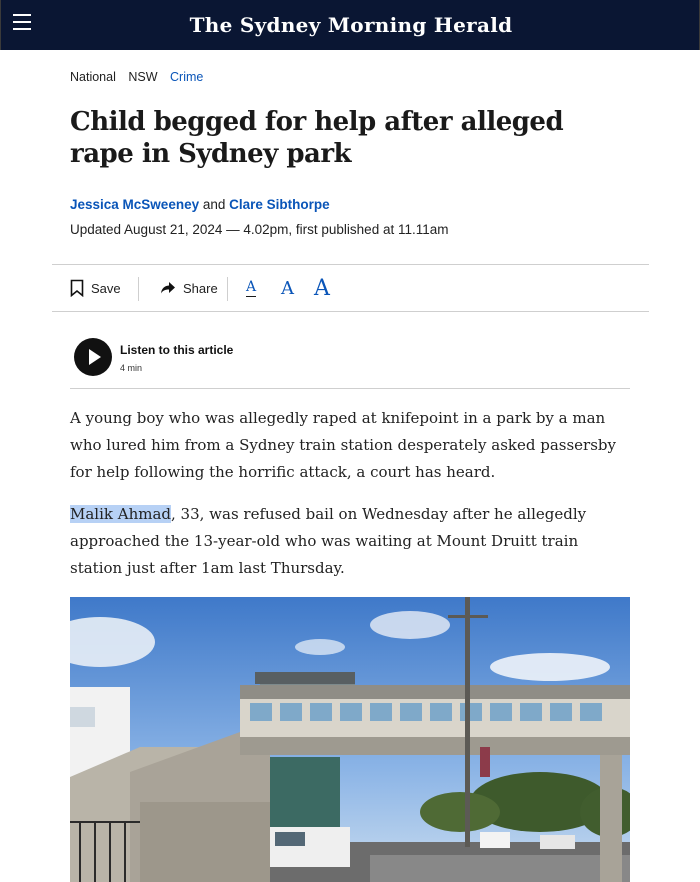 This screenshot has height=882, width=700. I want to click on share-button: Share, so click(189, 288).